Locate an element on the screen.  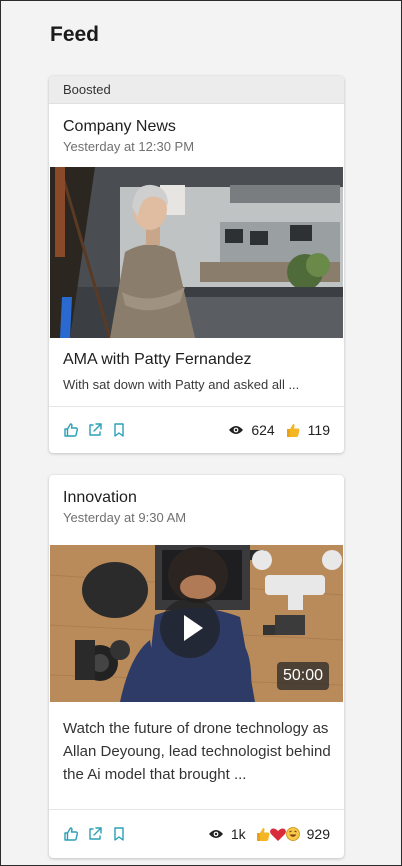
heart-icon is located at coordinates (277, 834).